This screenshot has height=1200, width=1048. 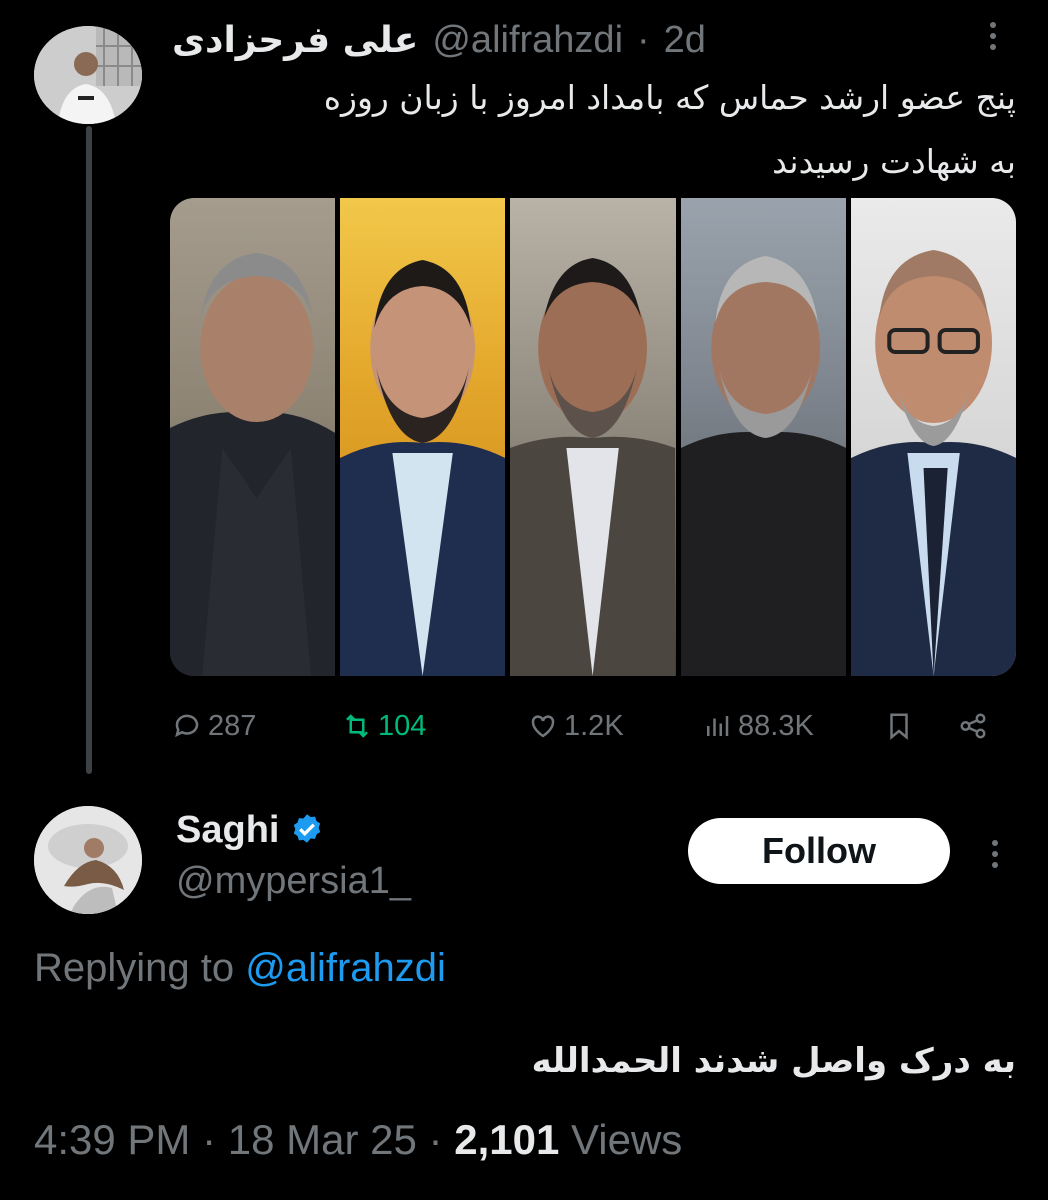 What do you see at coordinates (543, 726) in the screenshot?
I see `heart-icon` at bounding box center [543, 726].